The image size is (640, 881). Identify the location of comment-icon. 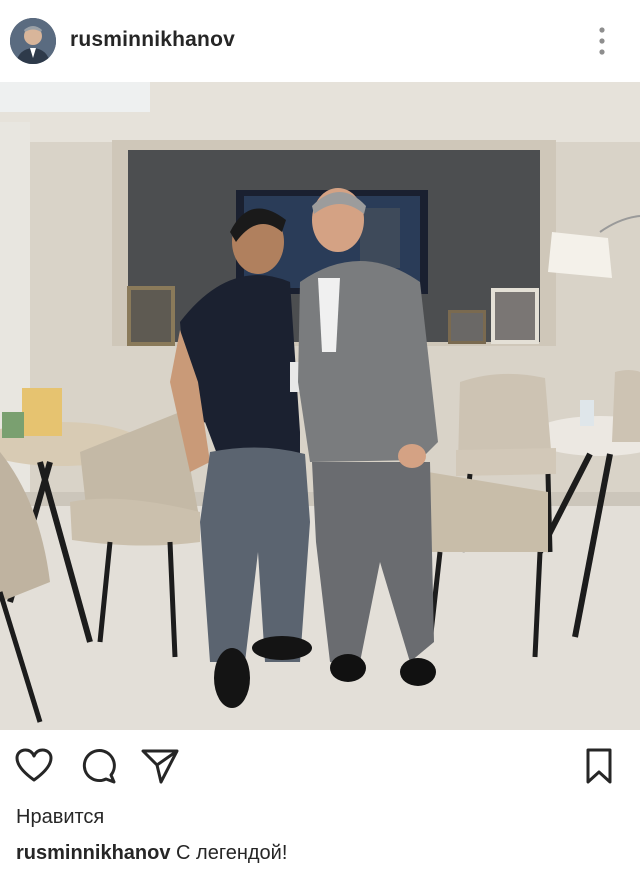
(98, 766).